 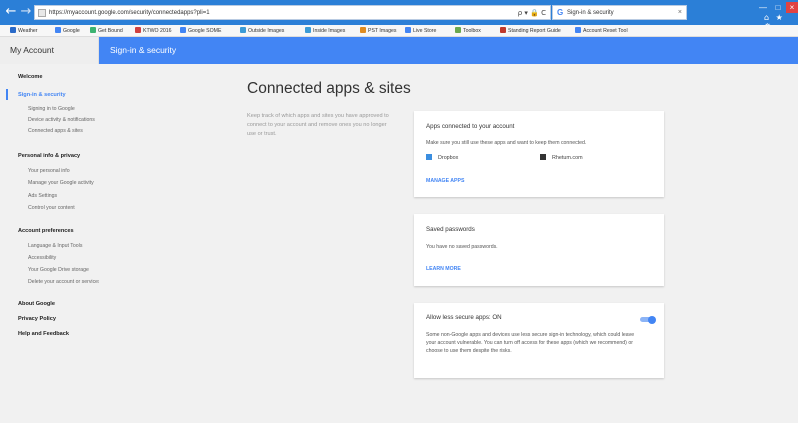 I want to click on favorite-link: Weather, so click(x=24, y=31).